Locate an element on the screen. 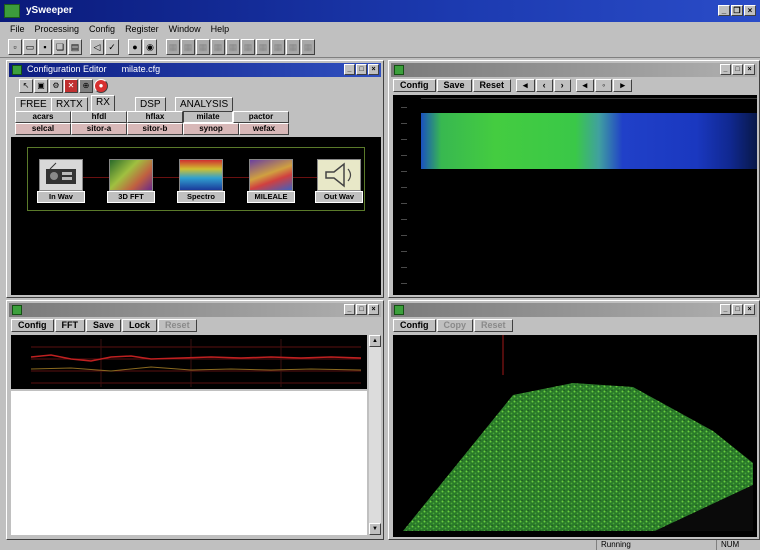 The width and height of the screenshot is (760, 550). fft-display is located at coordinates (189, 362).